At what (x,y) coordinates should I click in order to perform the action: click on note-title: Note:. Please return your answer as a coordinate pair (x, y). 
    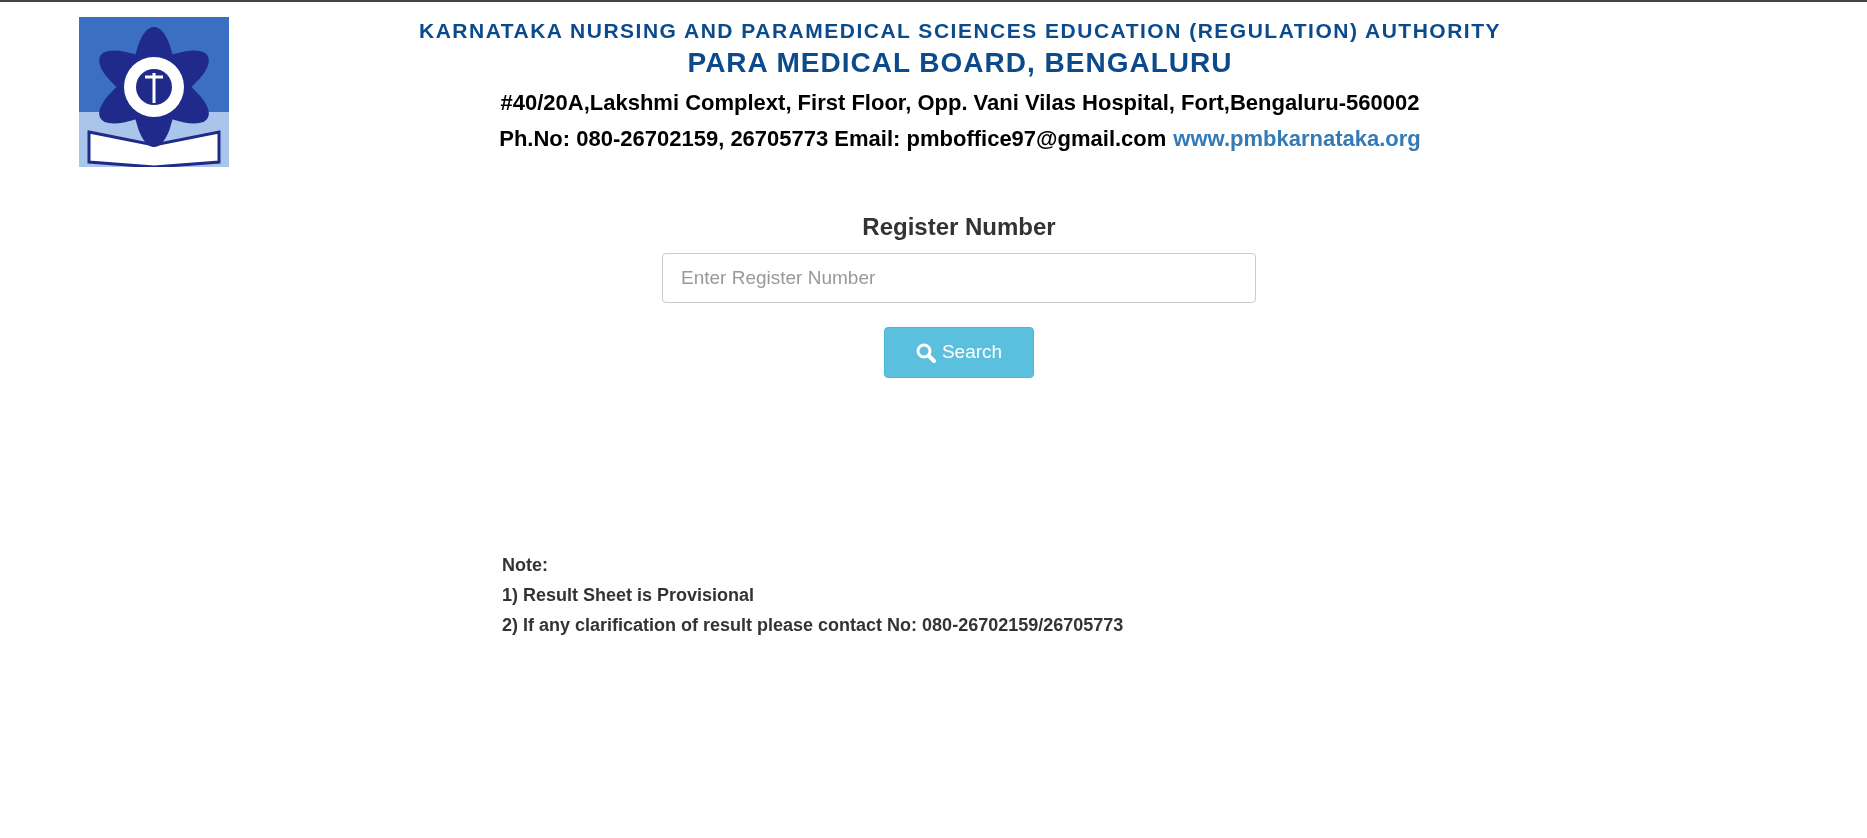
    Looking at the image, I should click on (525, 565).